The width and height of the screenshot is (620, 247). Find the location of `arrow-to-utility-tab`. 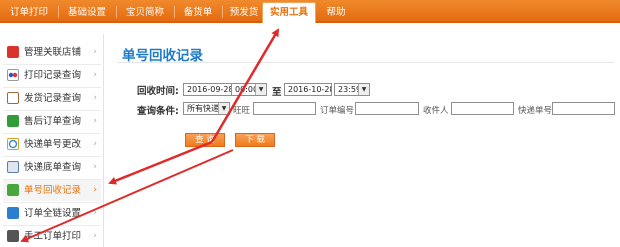

arrow-to-utility-tab is located at coordinates (245, 85).